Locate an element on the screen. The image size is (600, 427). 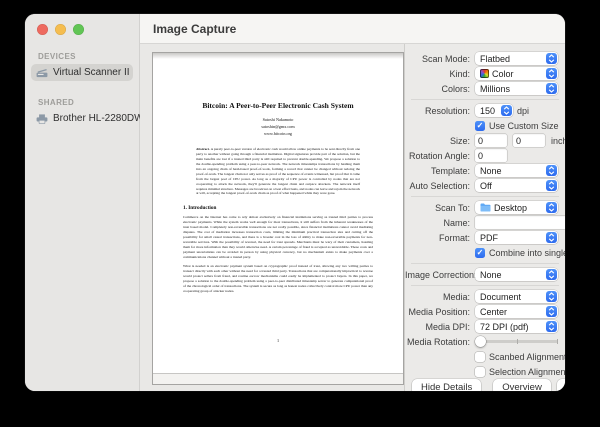
zoom-window-button is located at coordinates (78, 29).